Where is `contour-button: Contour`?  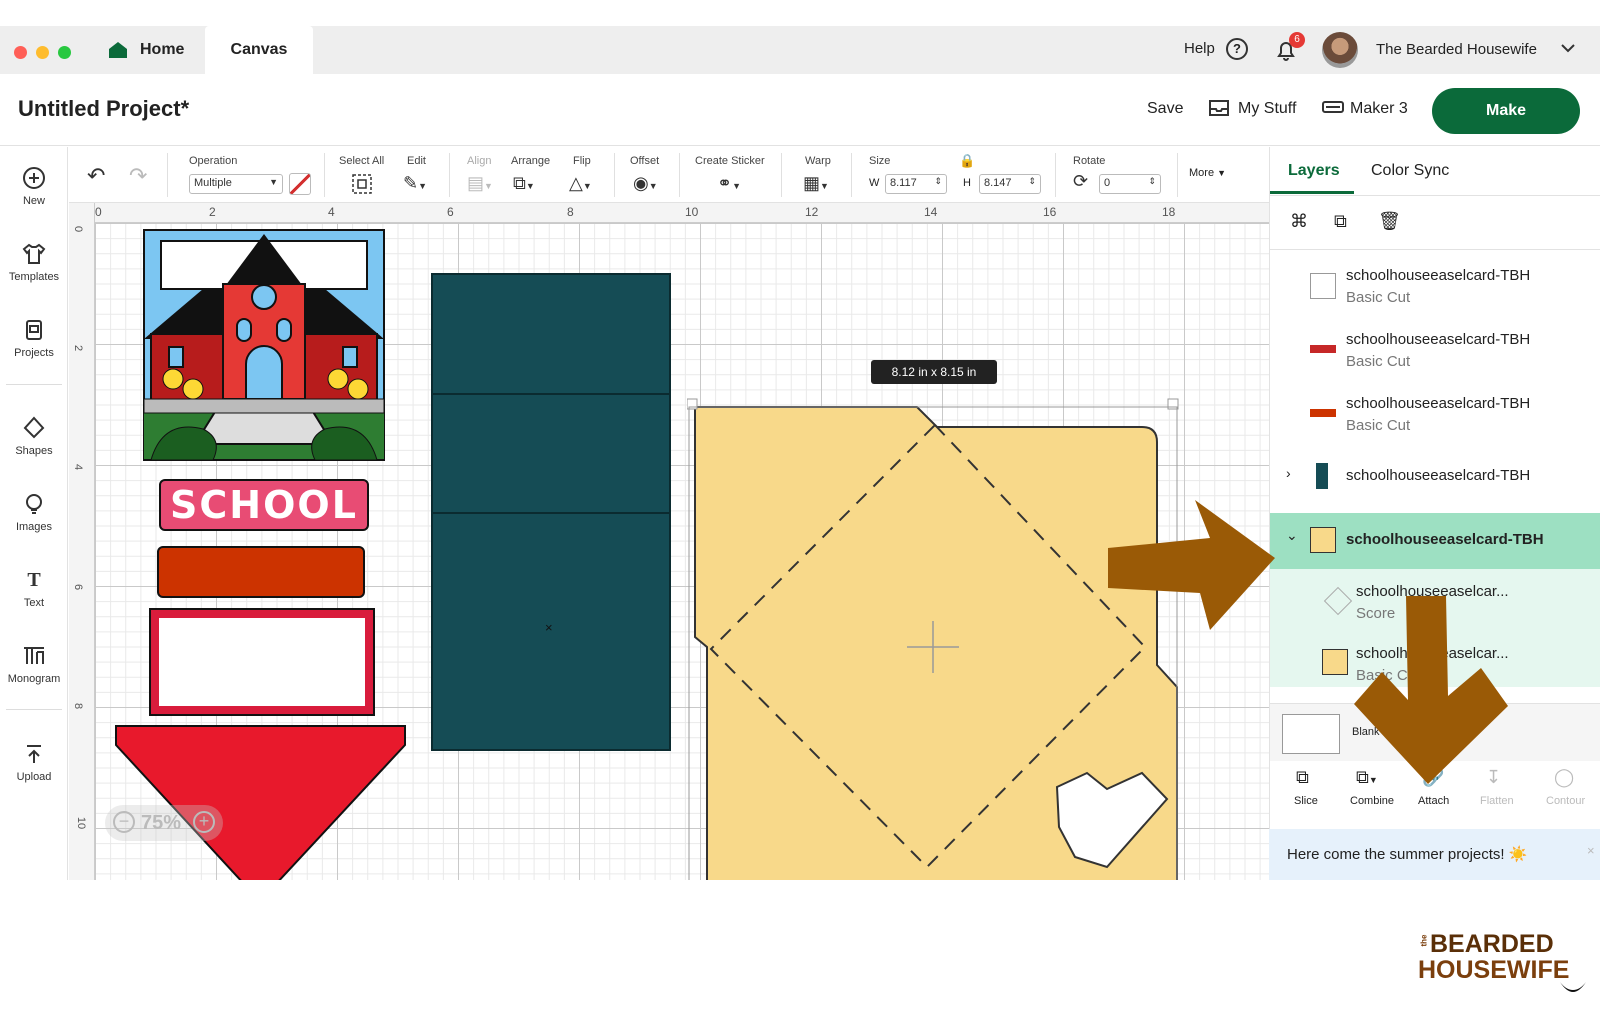 contour-button: Contour is located at coordinates (1565, 801).